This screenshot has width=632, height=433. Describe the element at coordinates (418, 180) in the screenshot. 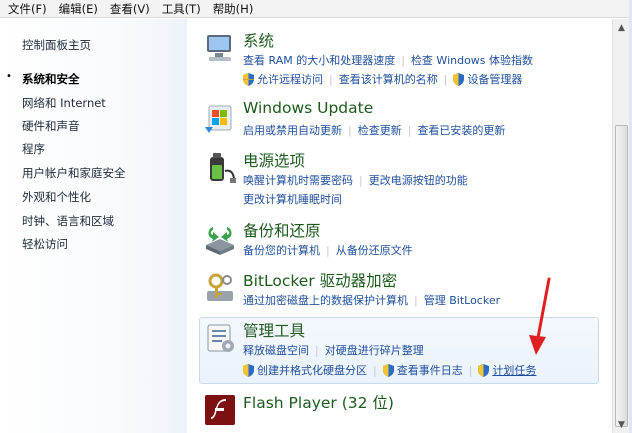

I see `link-change-power-button: 更改电源按钮的功能` at that location.